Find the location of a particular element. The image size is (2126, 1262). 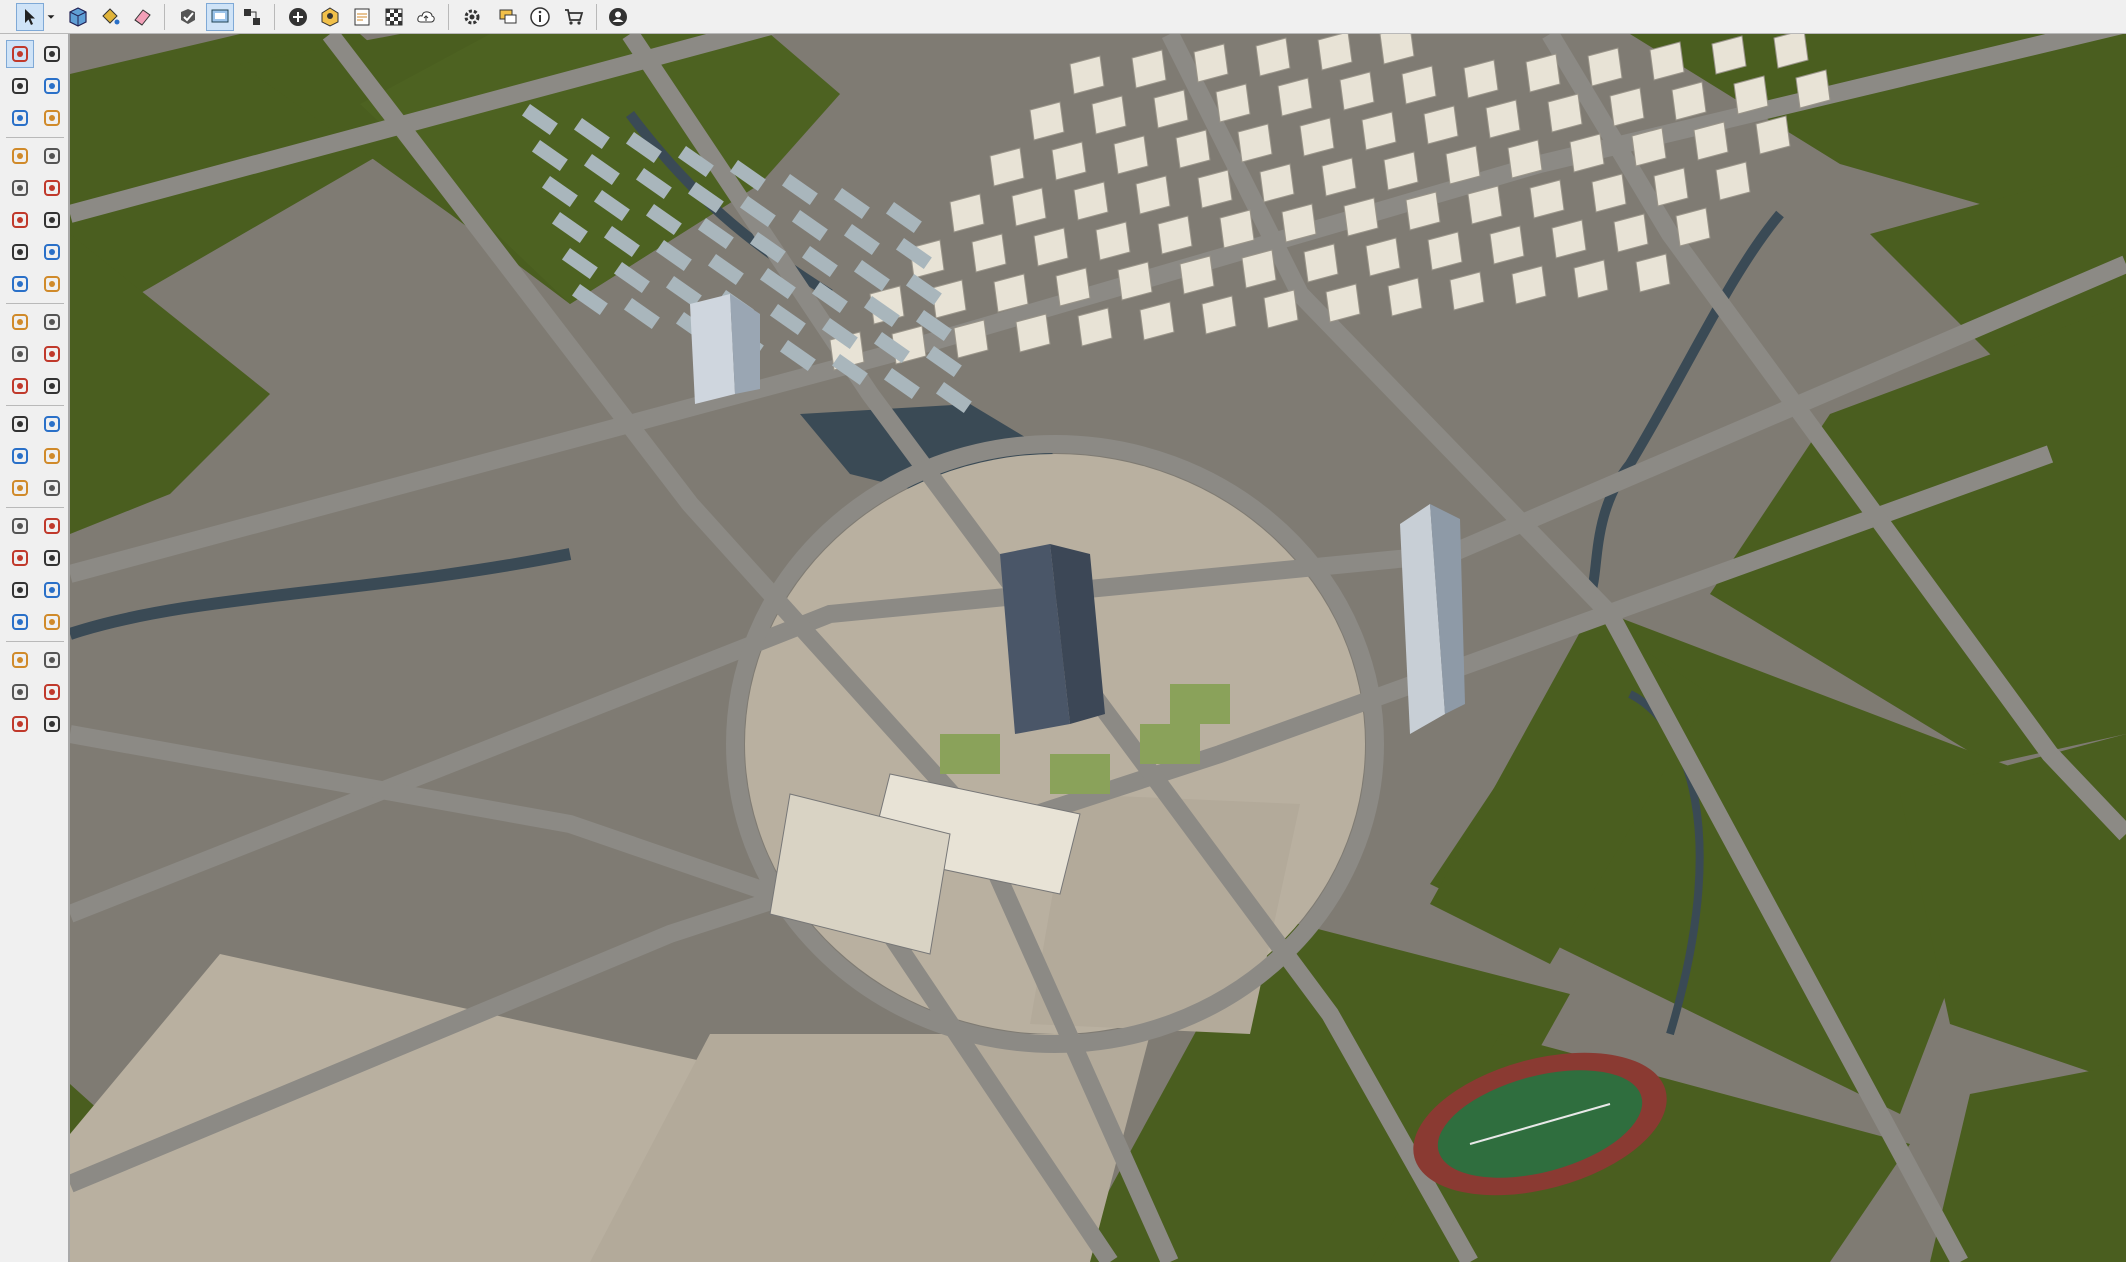

arc-2pt-tool-button is located at coordinates (20, 284).